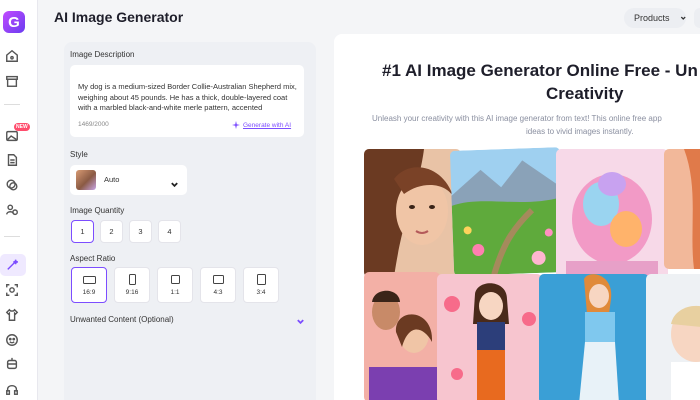 This screenshot has width=700, height=400. What do you see at coordinates (402, 336) in the screenshot?
I see `sample-image-couple` at bounding box center [402, 336].